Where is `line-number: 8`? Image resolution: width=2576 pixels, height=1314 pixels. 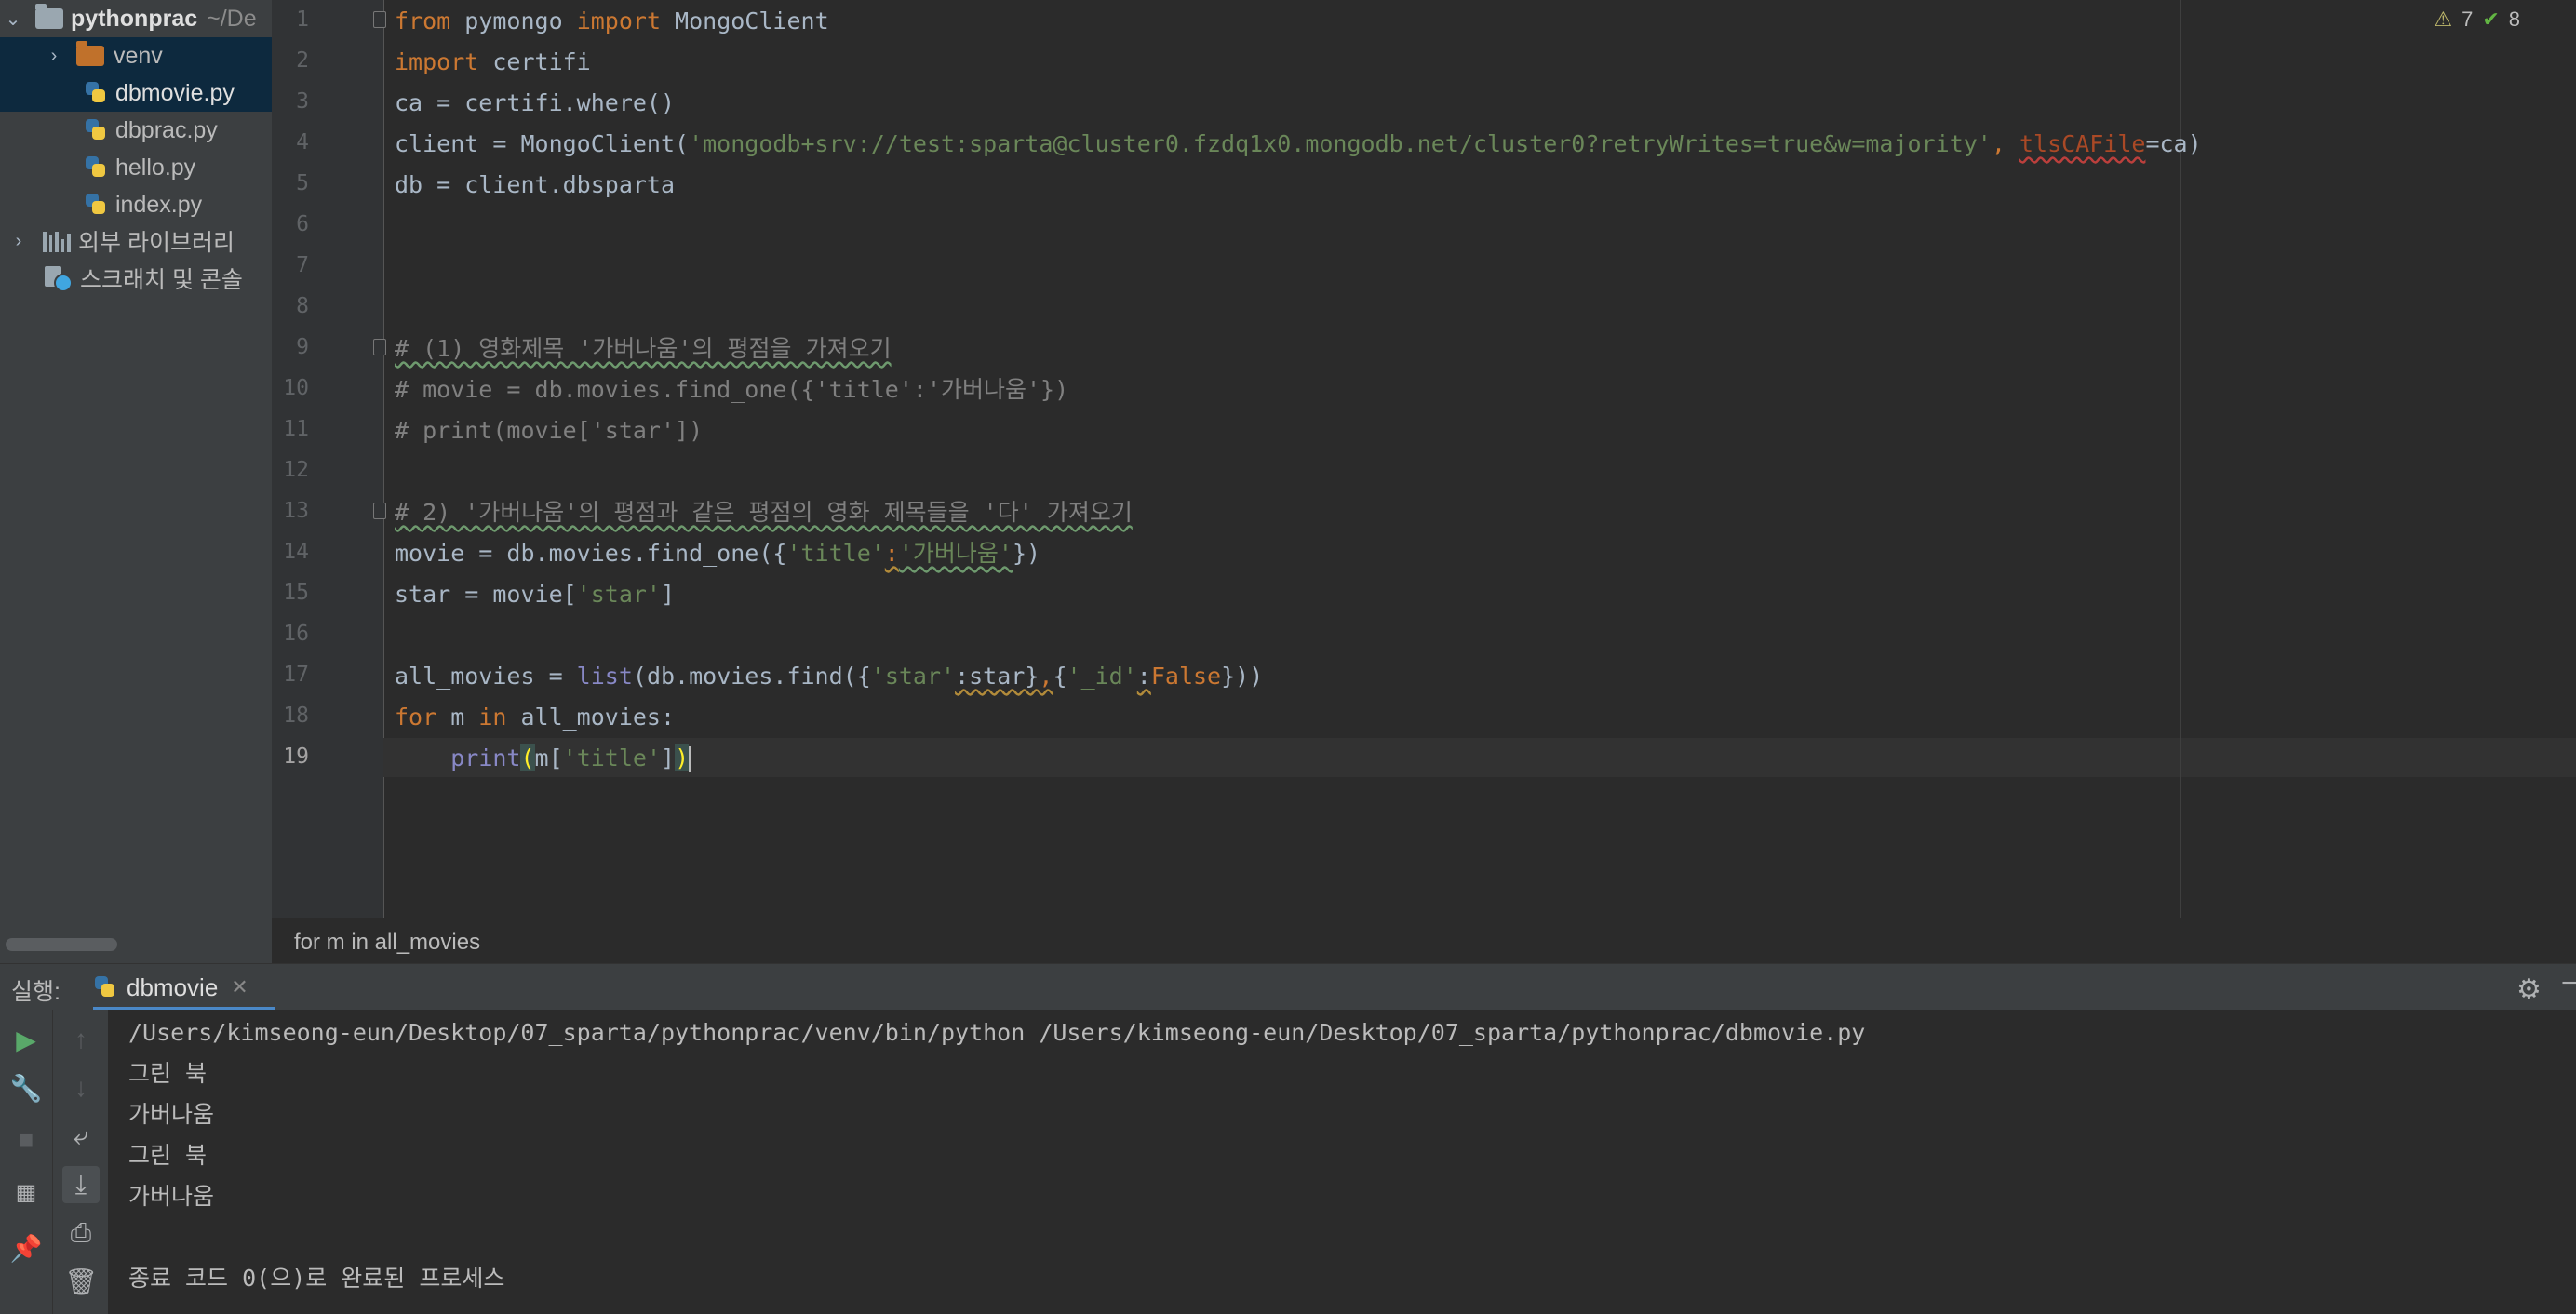 line-number: 8 is located at coordinates (302, 306).